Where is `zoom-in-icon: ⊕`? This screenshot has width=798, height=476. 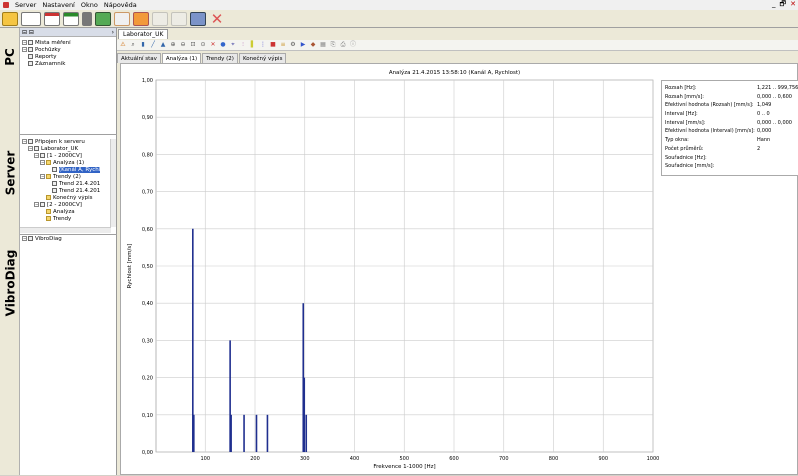 zoom-in-icon: ⊕ is located at coordinates (173, 45).